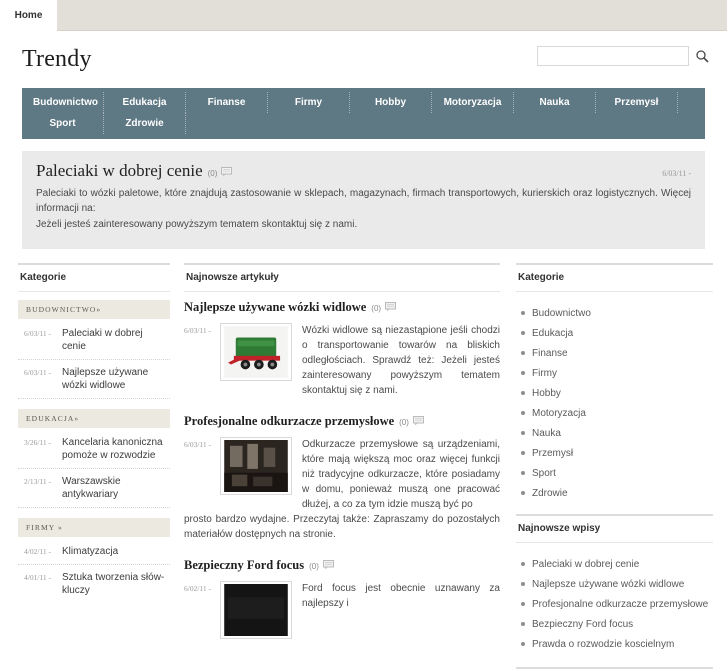 This screenshot has width=727, height=669. What do you see at coordinates (119, 171) in the screenshot?
I see `featured-post-title: Paleciaki w dobrej cenie` at bounding box center [119, 171].